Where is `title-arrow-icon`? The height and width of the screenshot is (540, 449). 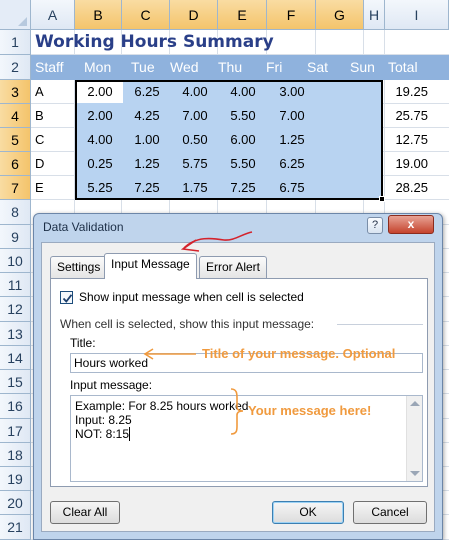
title-arrow-icon is located at coordinates (169, 354).